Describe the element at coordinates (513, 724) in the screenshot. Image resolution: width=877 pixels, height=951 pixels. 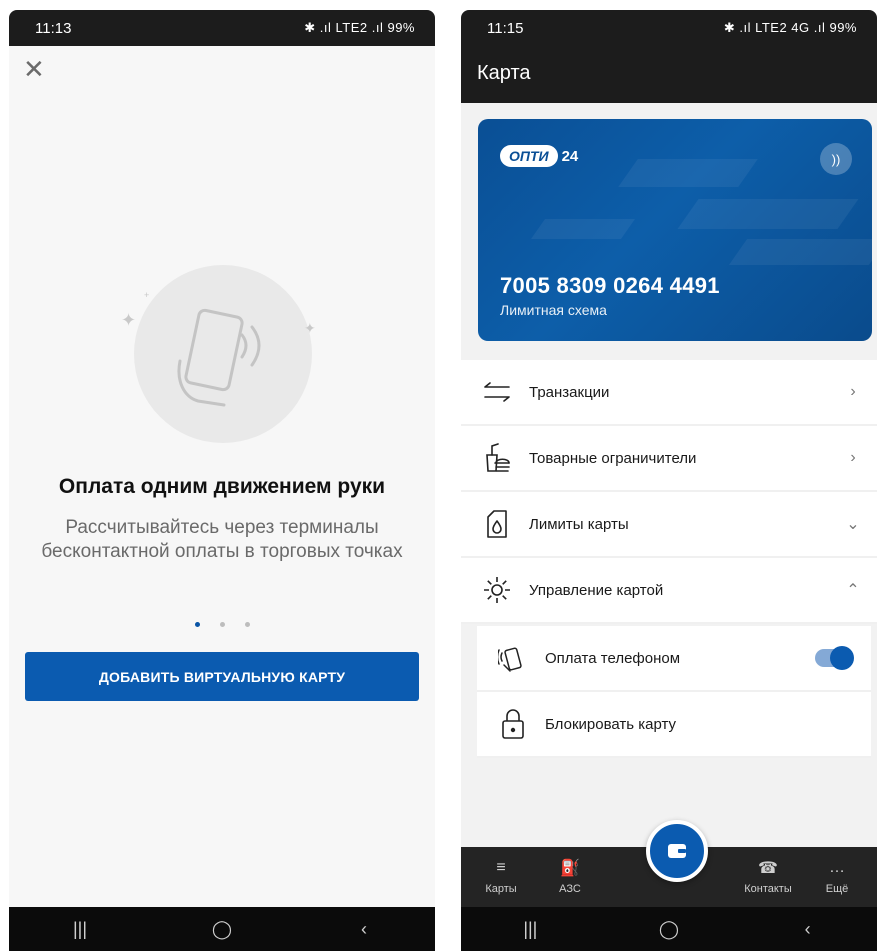
I see `lock-icon` at that location.